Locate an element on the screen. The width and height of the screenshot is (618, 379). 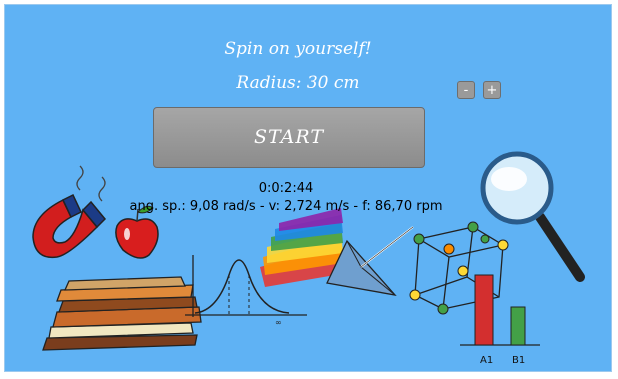
decrease-radius-button: - is located at coordinates (466, 90).